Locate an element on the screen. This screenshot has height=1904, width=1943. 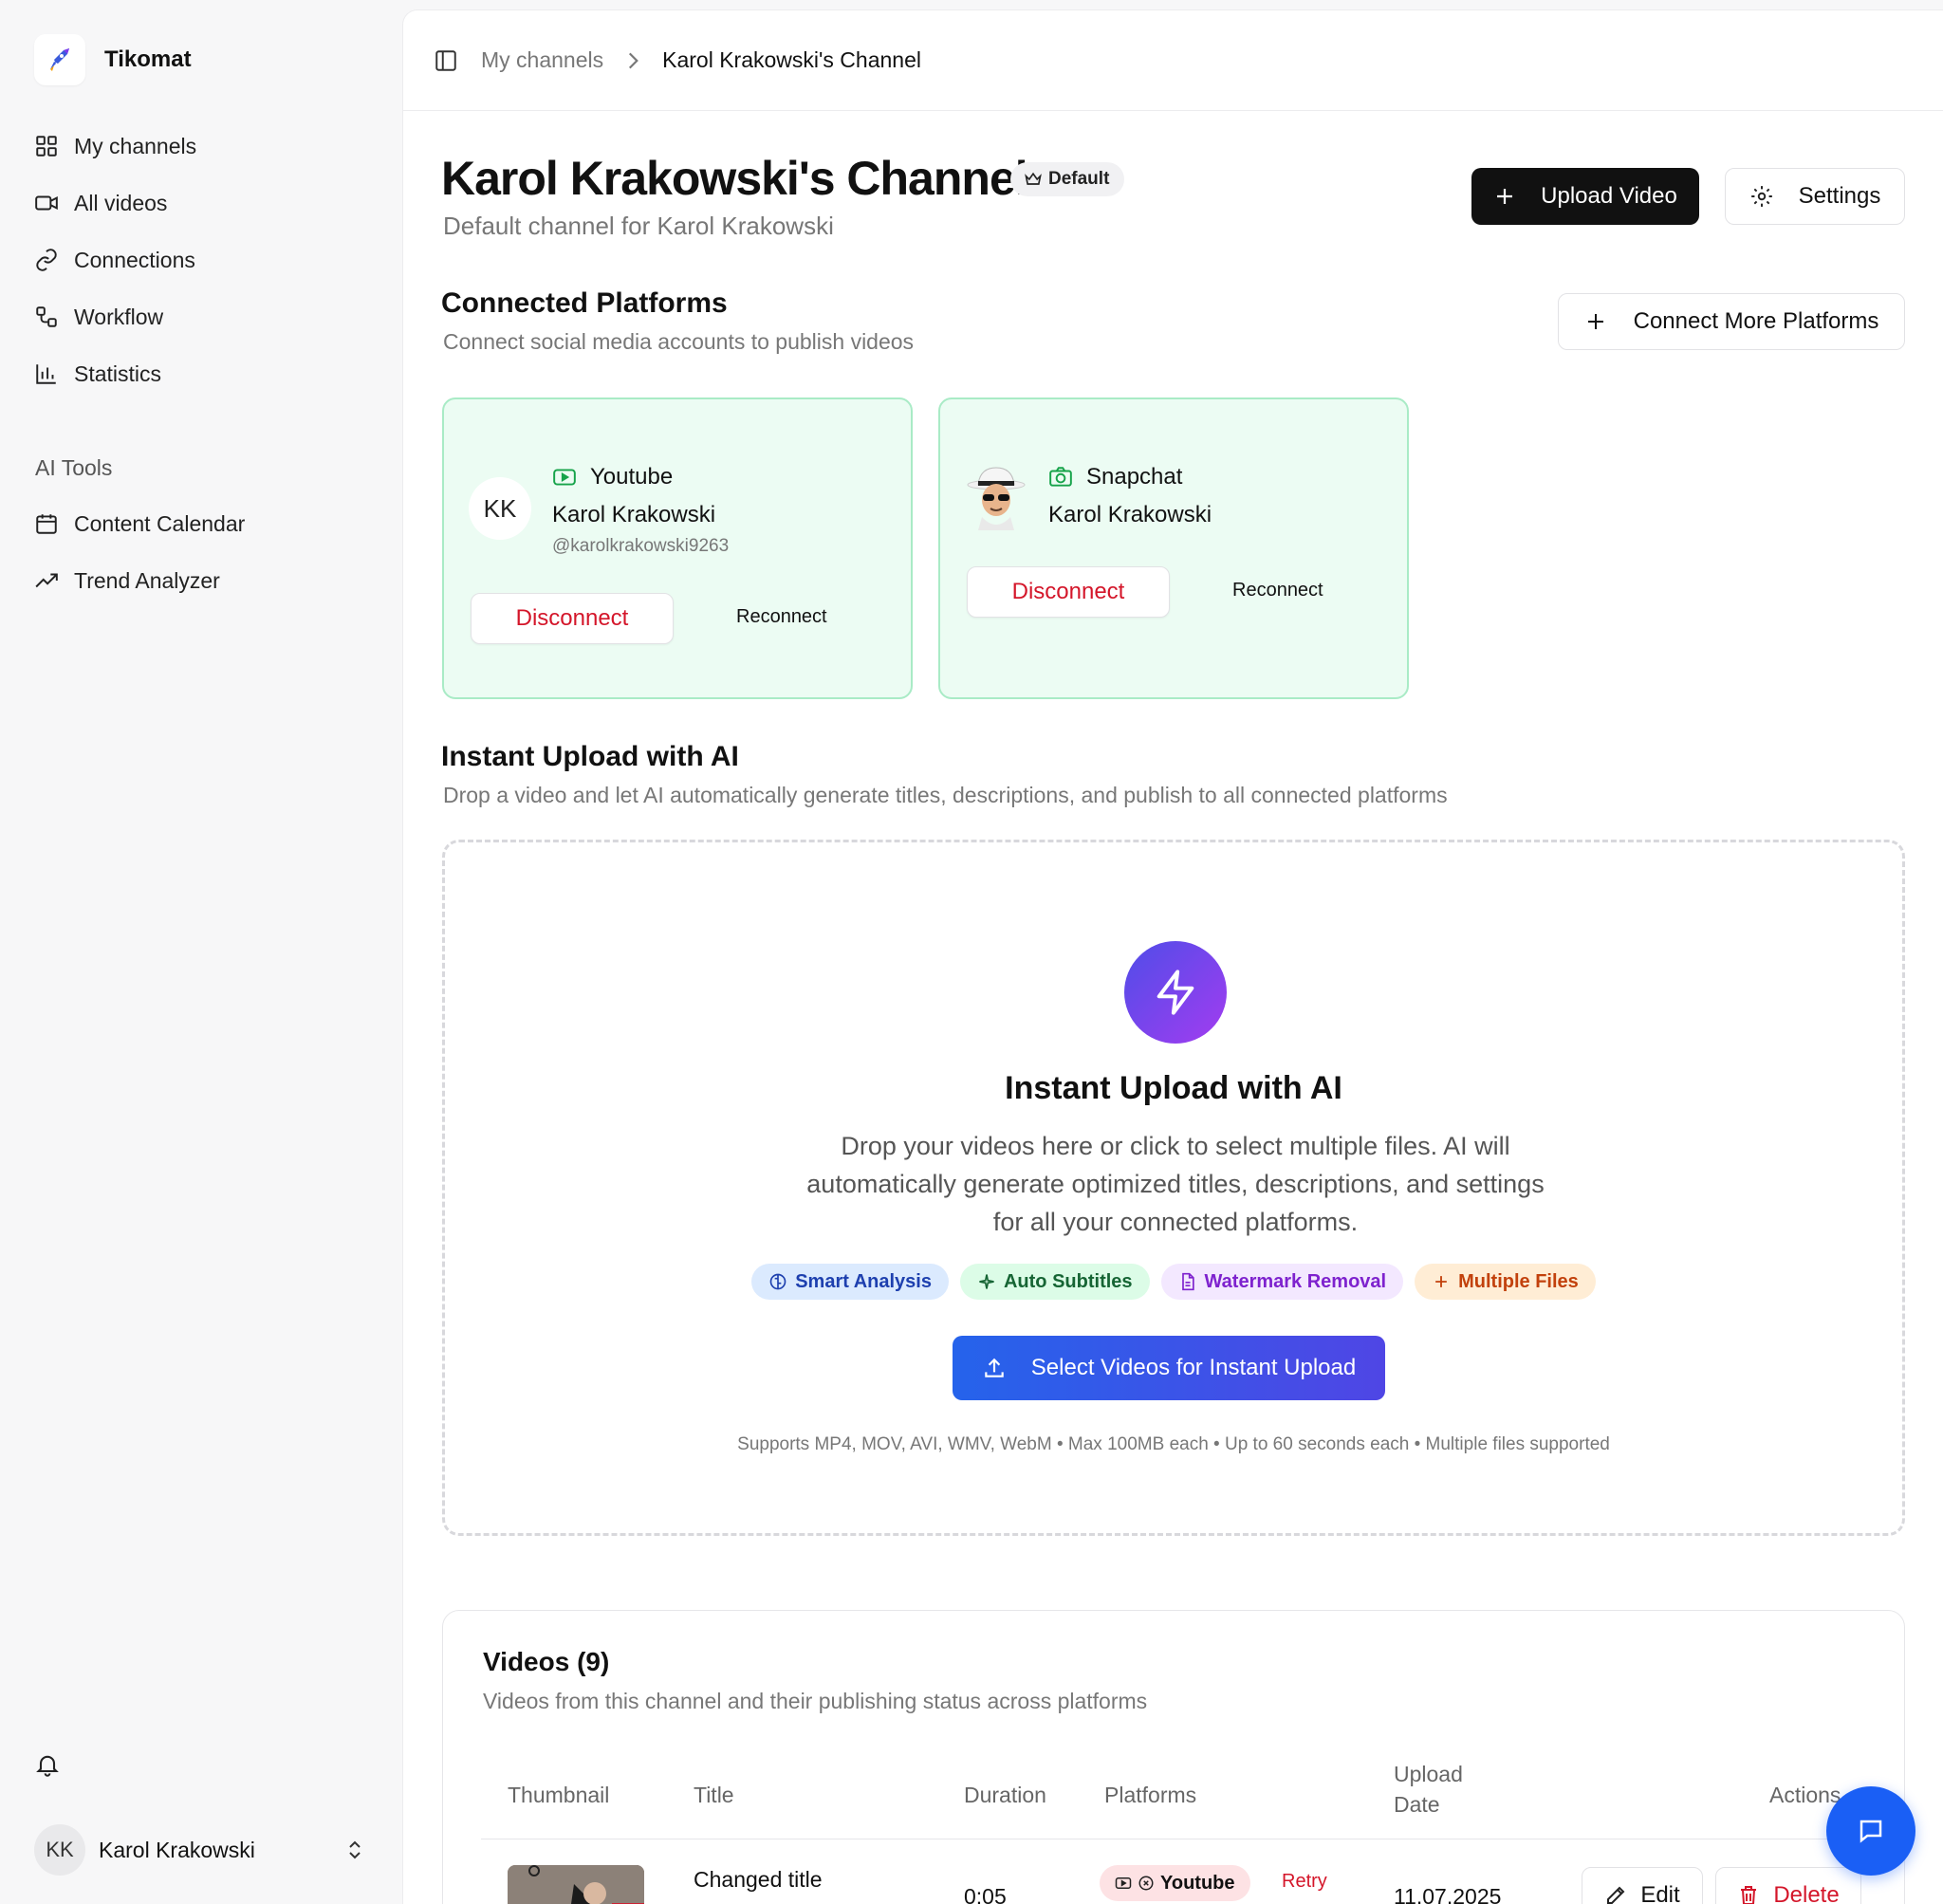
connect-more-platforms-button: Connect More Platforms is located at coordinates (1732, 321).